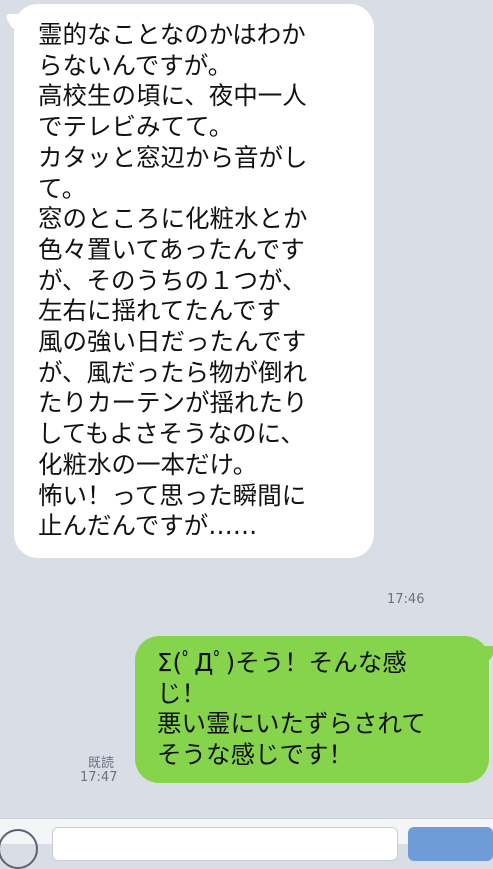 The width and height of the screenshot is (493, 869). I want to click on message-line: カタッと窓辺から音がし, so click(173, 157).